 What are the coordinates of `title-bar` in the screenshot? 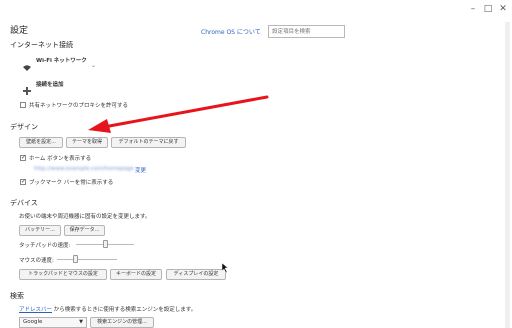 It's located at (256, 11).